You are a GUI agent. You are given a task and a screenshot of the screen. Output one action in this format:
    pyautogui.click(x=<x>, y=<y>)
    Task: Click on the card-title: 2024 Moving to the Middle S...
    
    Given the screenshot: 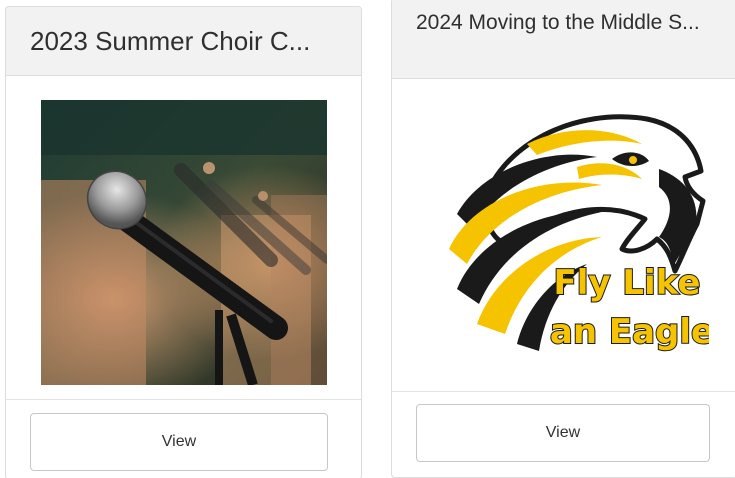 What is the action you would take?
    pyautogui.click(x=563, y=39)
    